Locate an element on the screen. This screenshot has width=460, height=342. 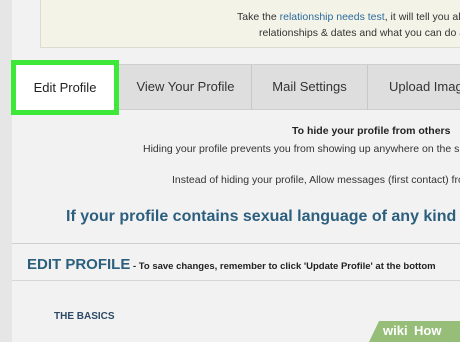
watermark-corner is located at coordinates (374, 331).